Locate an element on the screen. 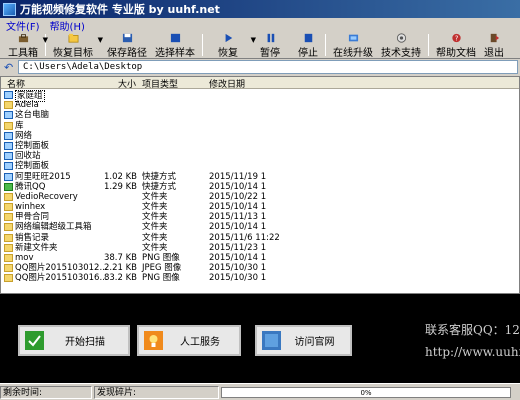 The height and width of the screenshot is (400, 520). tech-support-button: 技术支持 is located at coordinates (401, 45).